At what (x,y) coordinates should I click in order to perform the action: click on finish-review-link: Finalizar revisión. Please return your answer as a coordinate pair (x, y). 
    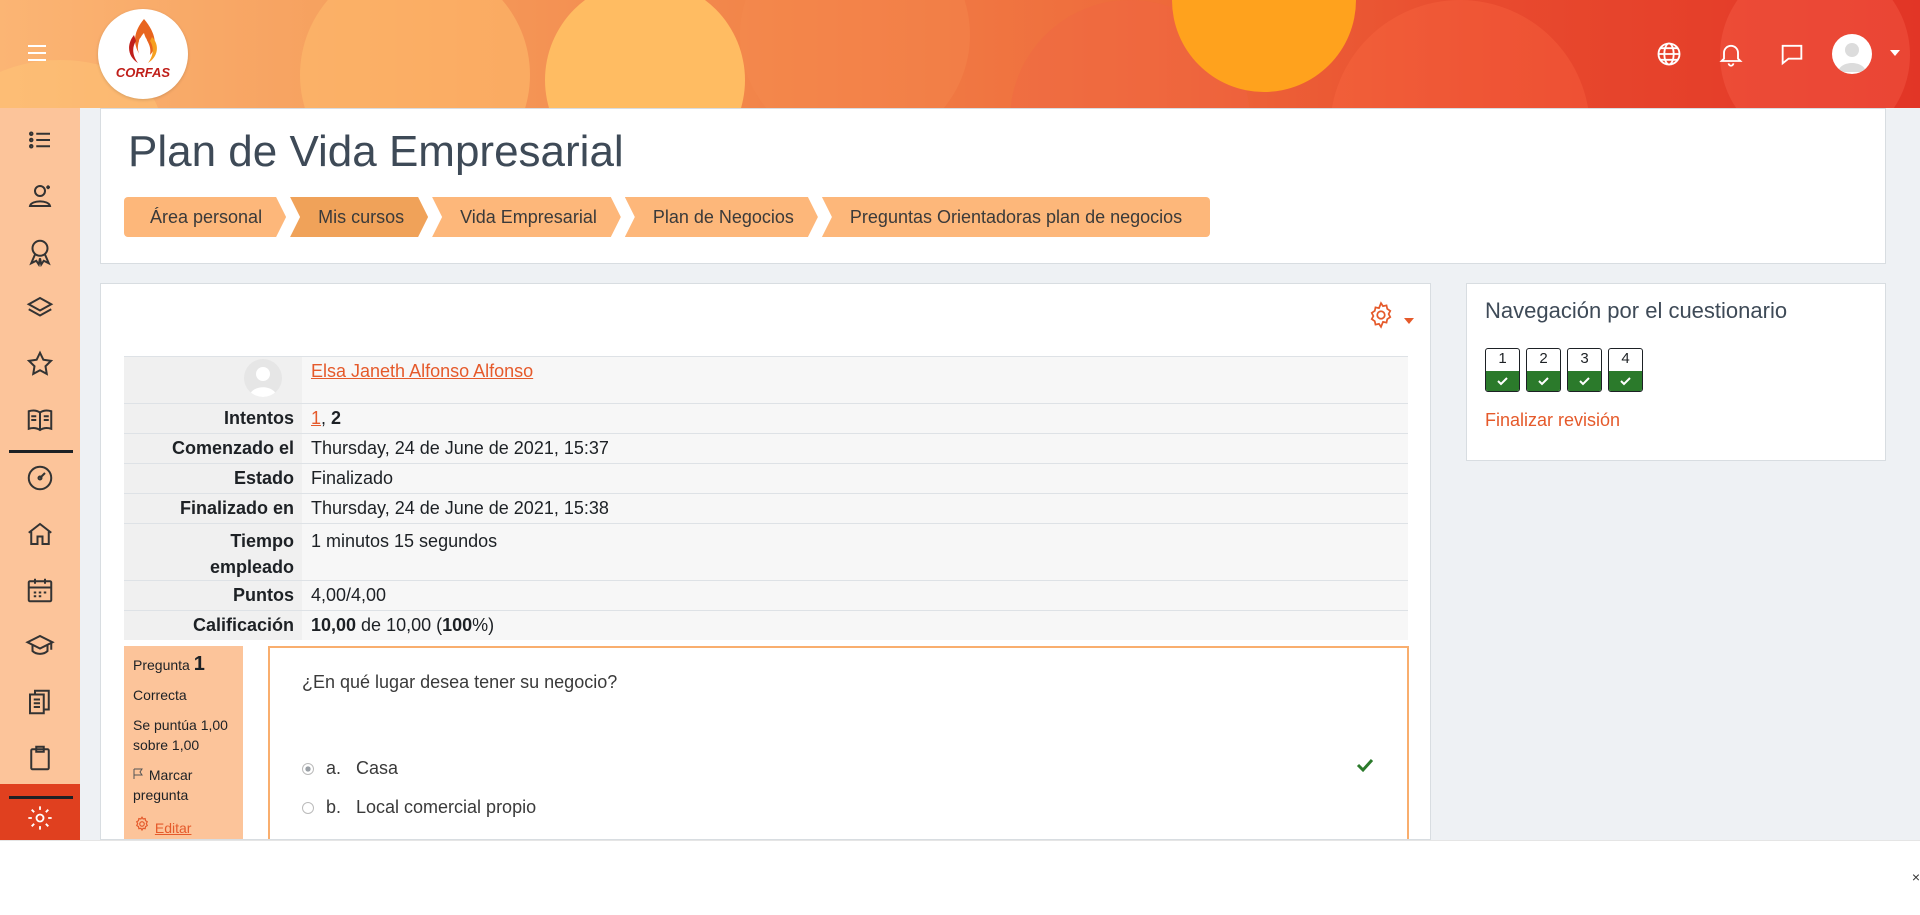
    Looking at the image, I should click on (1552, 420).